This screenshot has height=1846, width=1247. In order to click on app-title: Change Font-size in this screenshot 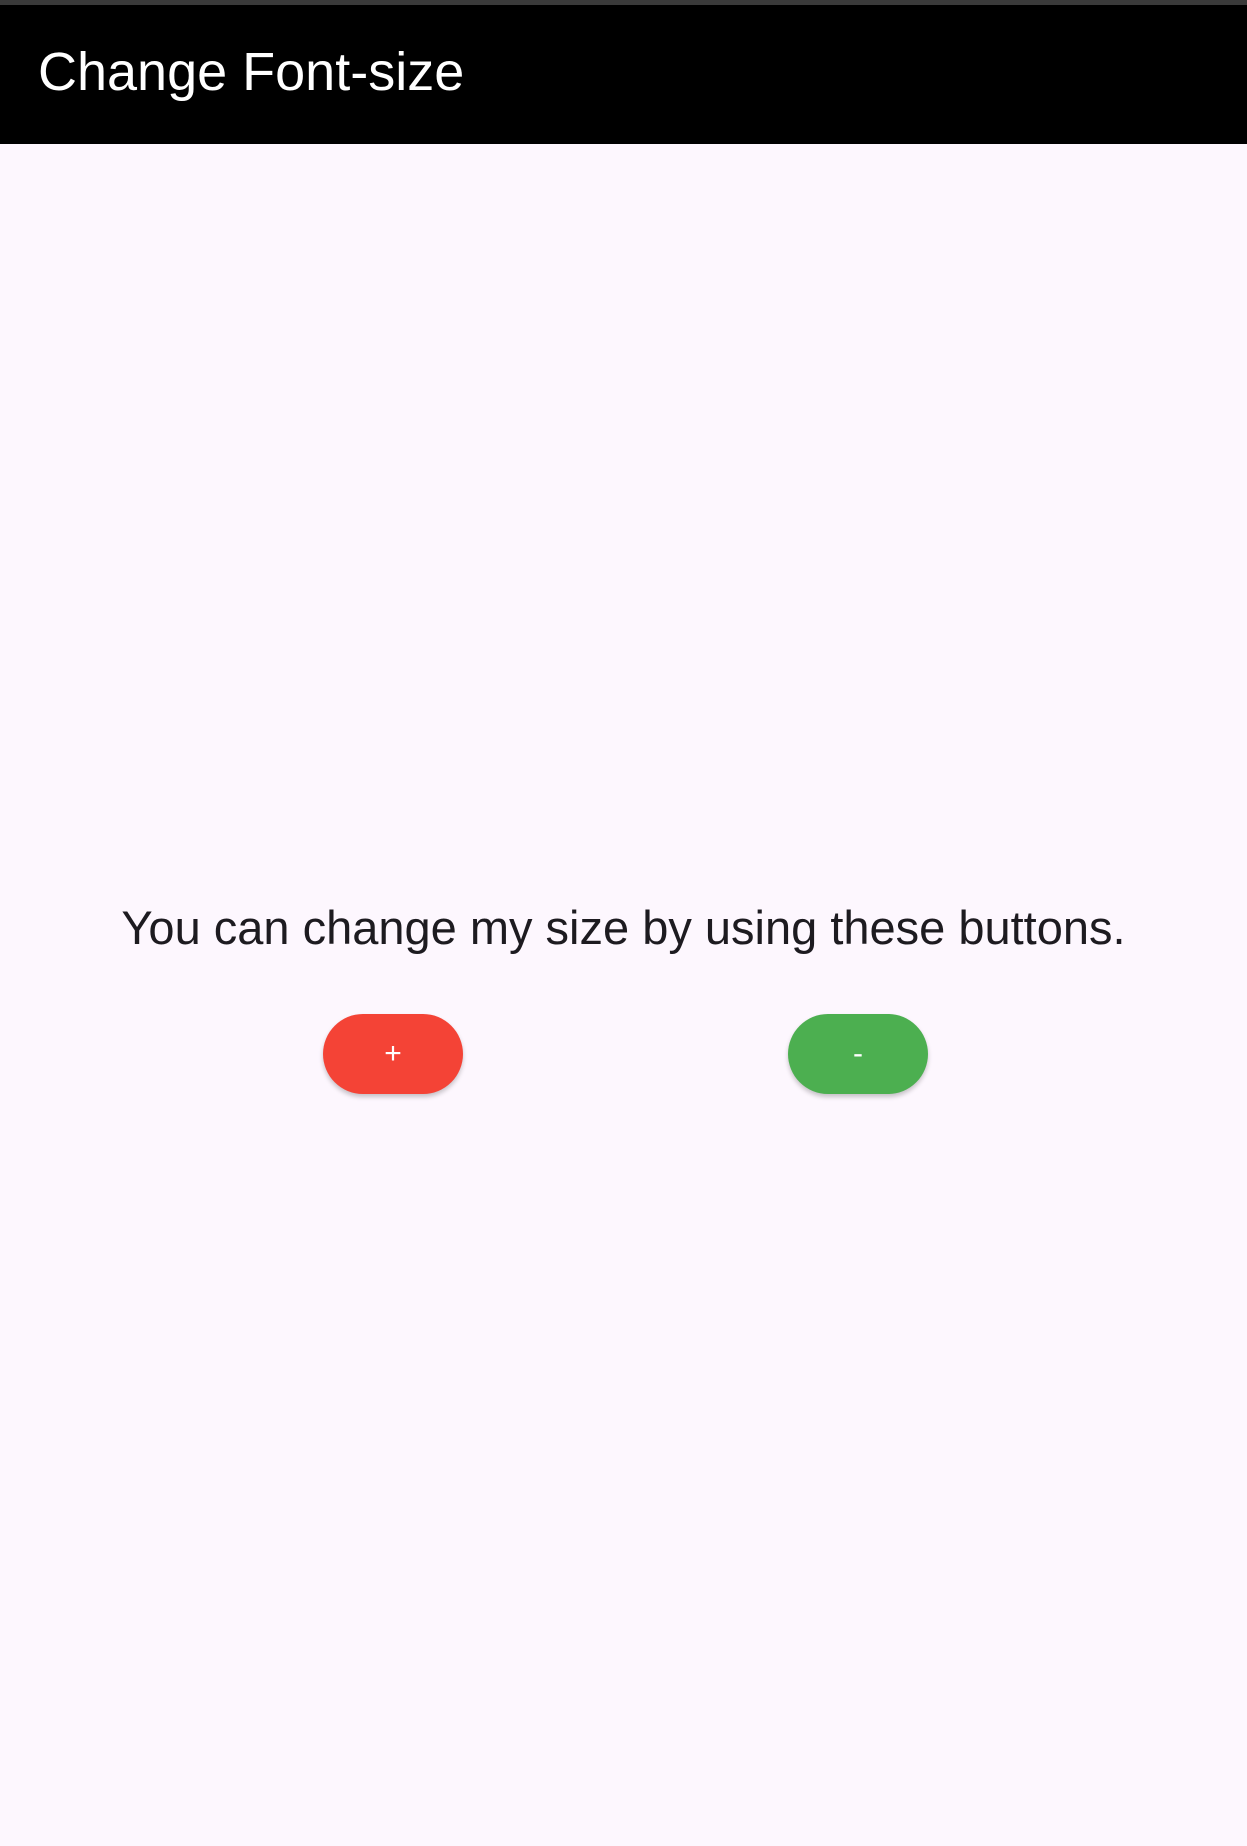, I will do `click(251, 71)`.